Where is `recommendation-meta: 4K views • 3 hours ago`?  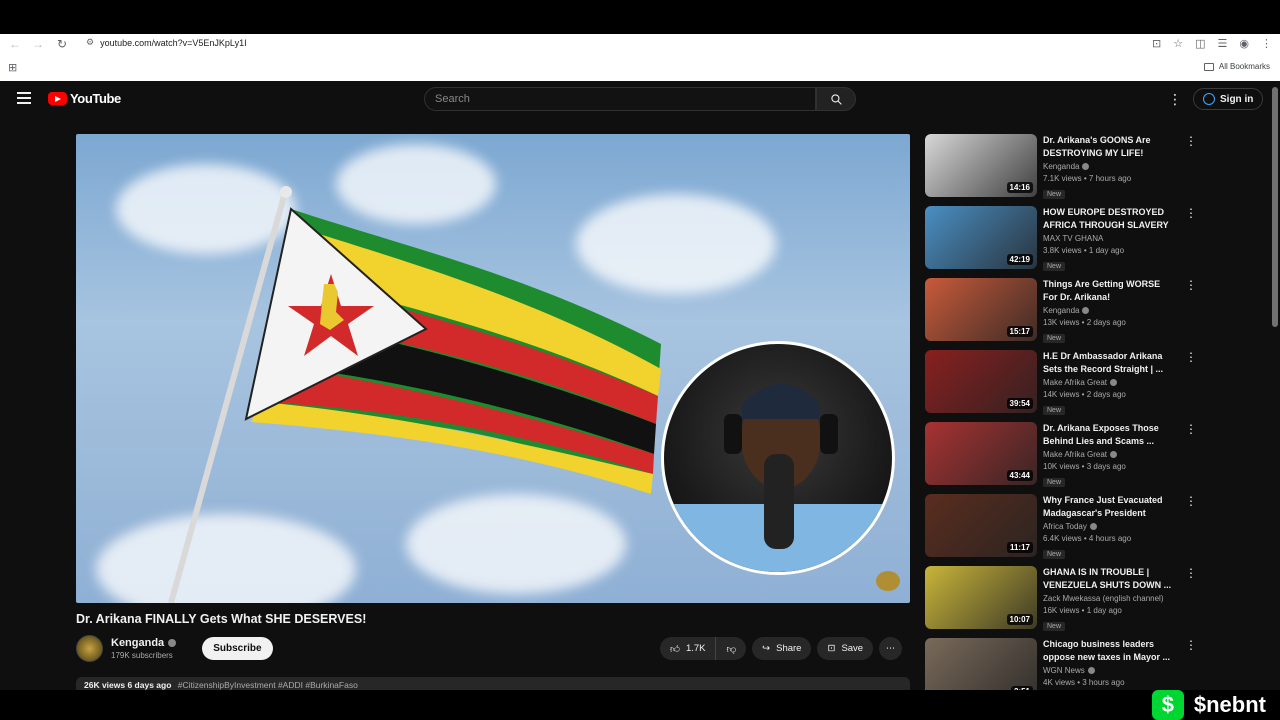 recommendation-meta: 4K views • 3 hours ago is located at coordinates (1084, 682).